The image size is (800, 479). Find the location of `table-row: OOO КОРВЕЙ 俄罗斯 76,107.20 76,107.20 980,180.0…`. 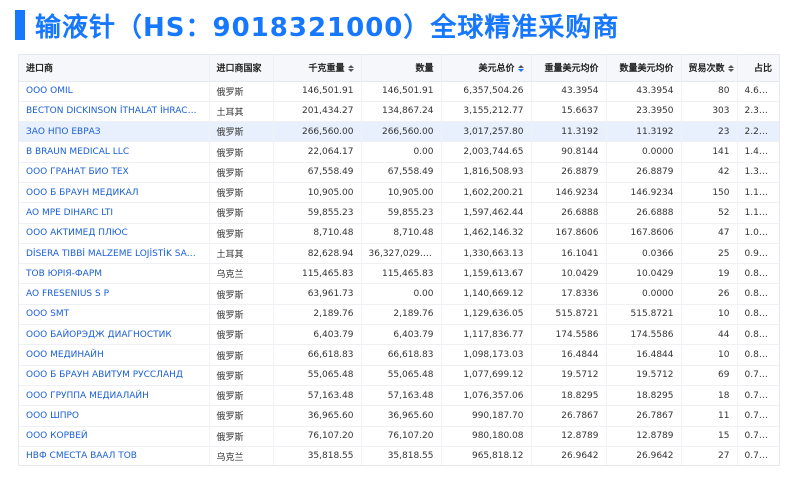

table-row: OOO КОРВЕЙ 俄罗斯 76,107.20 76,107.20 980,180.0… is located at coordinates (399, 436).